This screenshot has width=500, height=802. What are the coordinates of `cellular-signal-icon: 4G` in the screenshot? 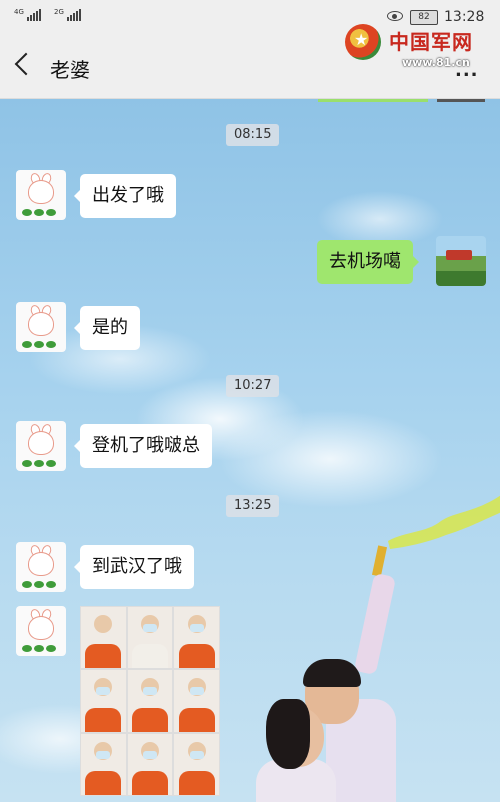 It's located at (27, 15).